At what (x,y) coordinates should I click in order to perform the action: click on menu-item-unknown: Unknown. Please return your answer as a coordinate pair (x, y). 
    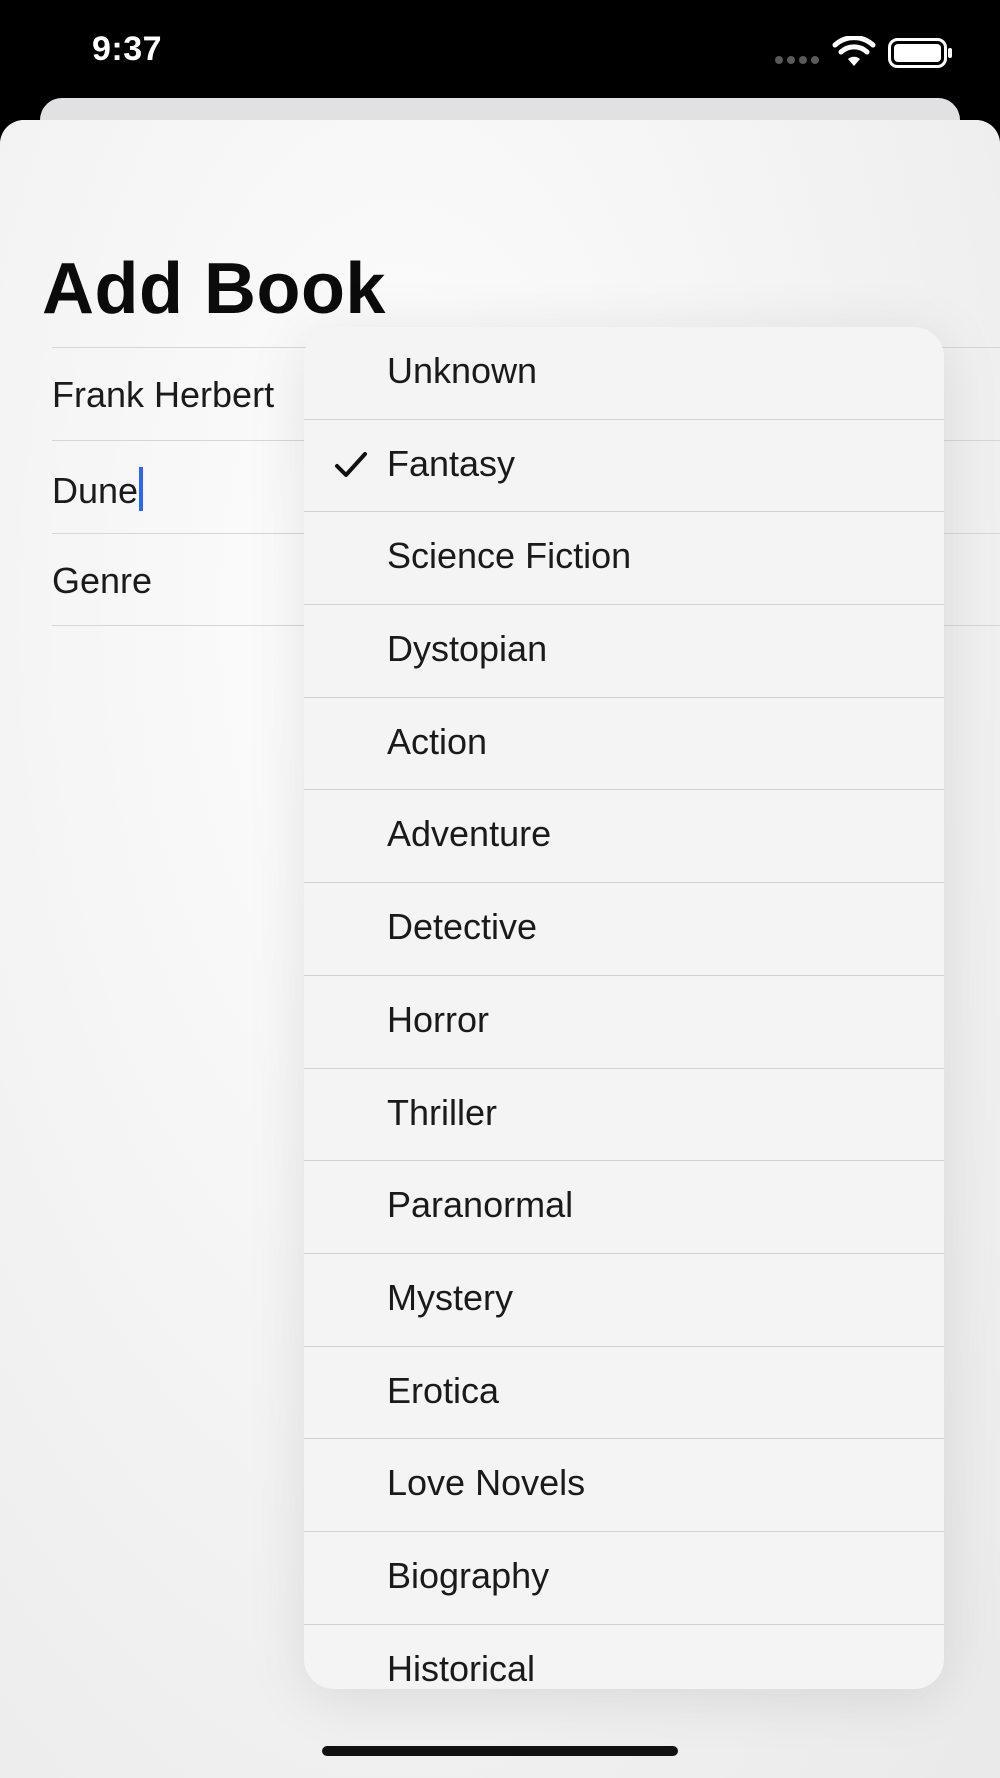
    Looking at the image, I should click on (624, 373).